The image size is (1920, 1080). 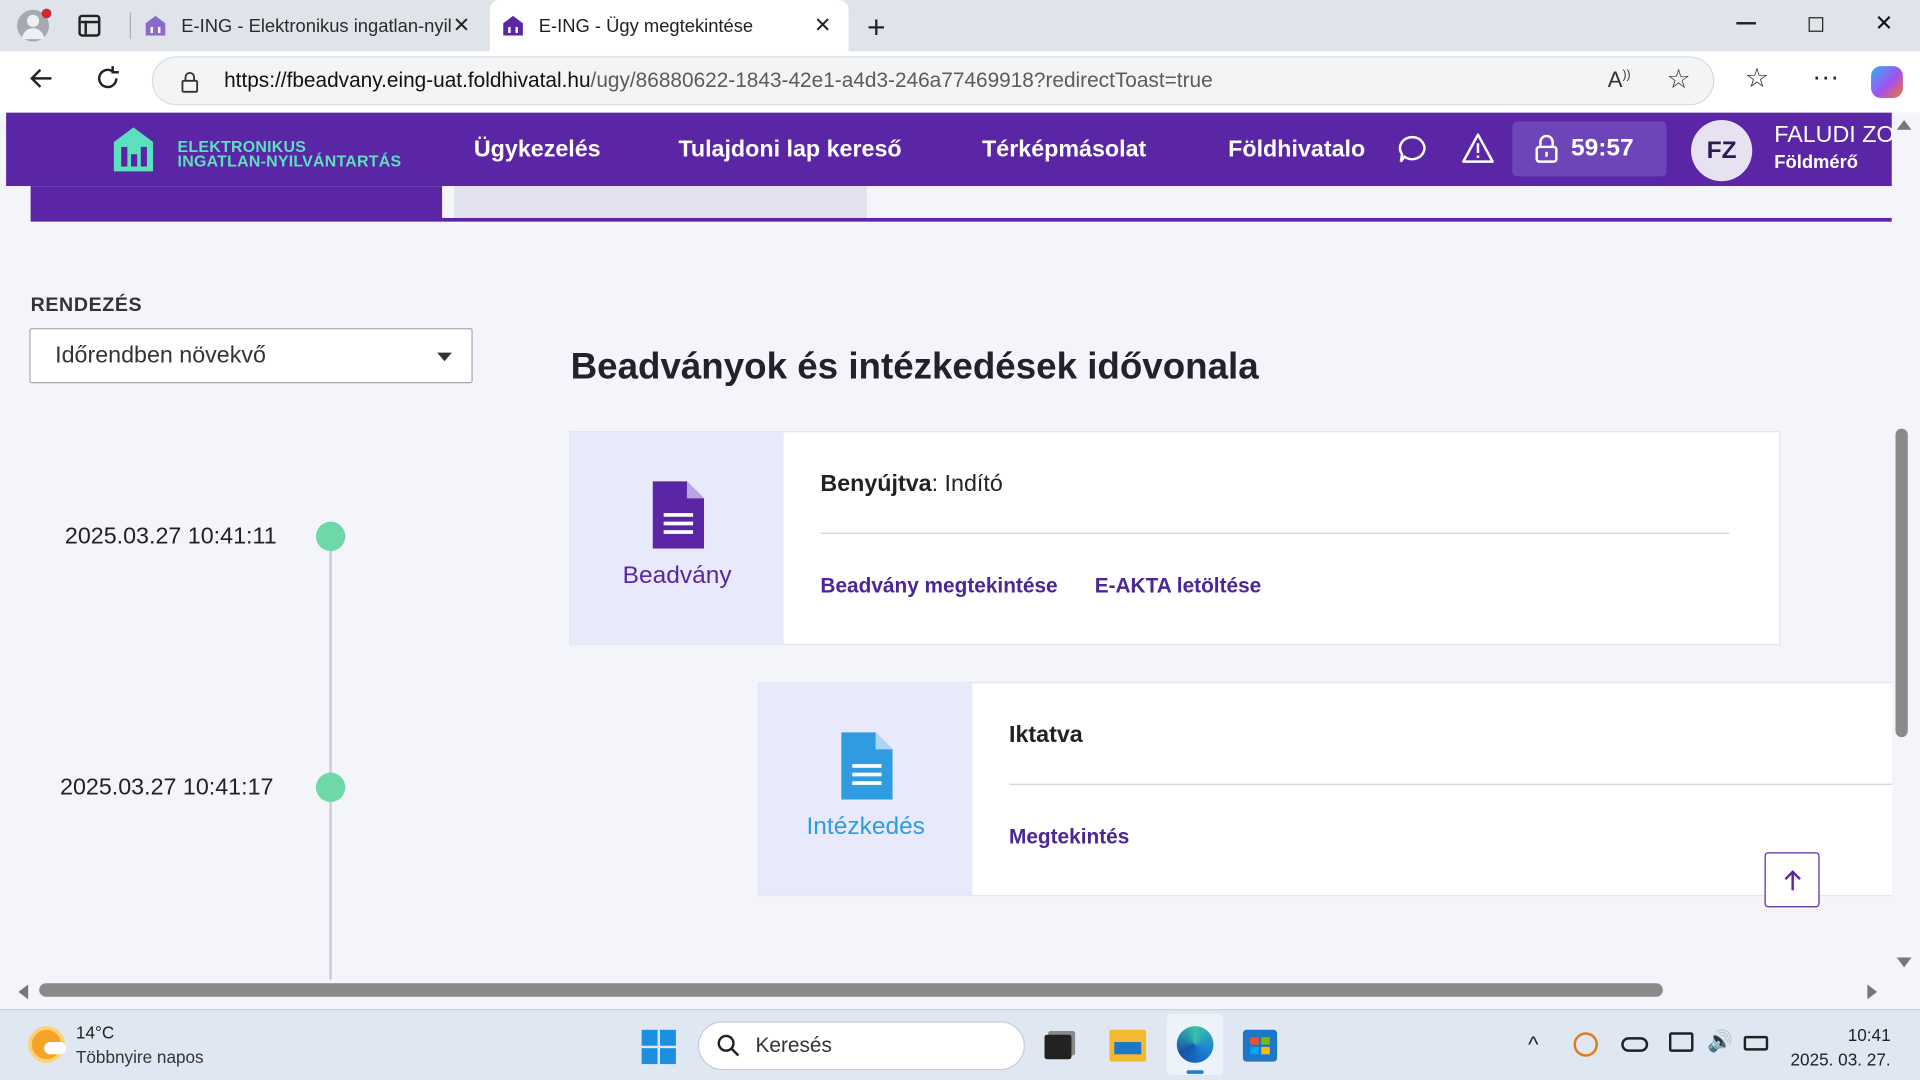 I want to click on tab-actions-icon, so click(x=89, y=25).